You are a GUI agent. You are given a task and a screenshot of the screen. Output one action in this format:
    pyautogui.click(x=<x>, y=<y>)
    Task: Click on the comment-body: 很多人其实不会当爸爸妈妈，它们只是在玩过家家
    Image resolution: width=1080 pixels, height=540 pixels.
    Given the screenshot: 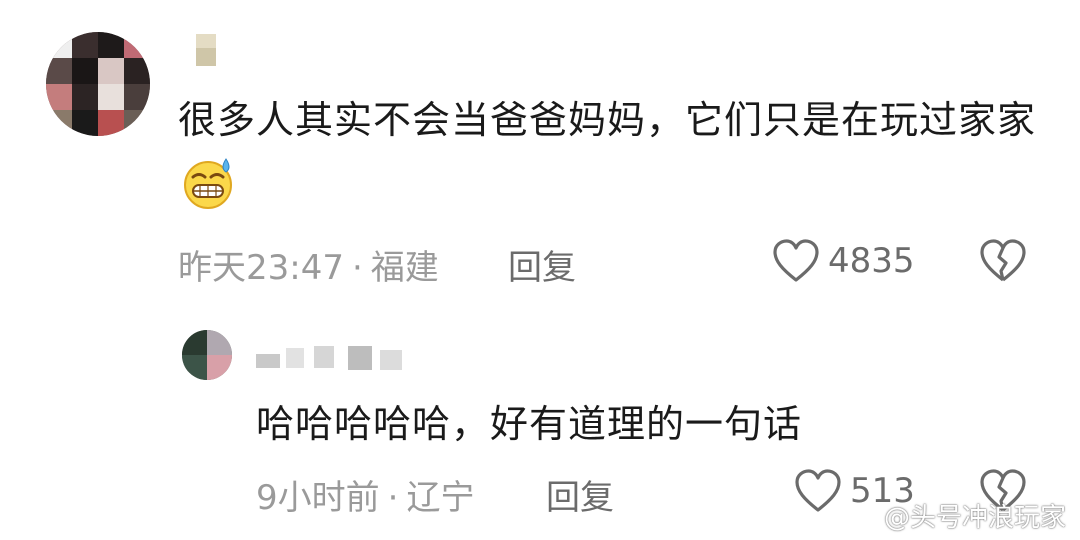 What is the action you would take?
    pyautogui.click(x=607, y=120)
    